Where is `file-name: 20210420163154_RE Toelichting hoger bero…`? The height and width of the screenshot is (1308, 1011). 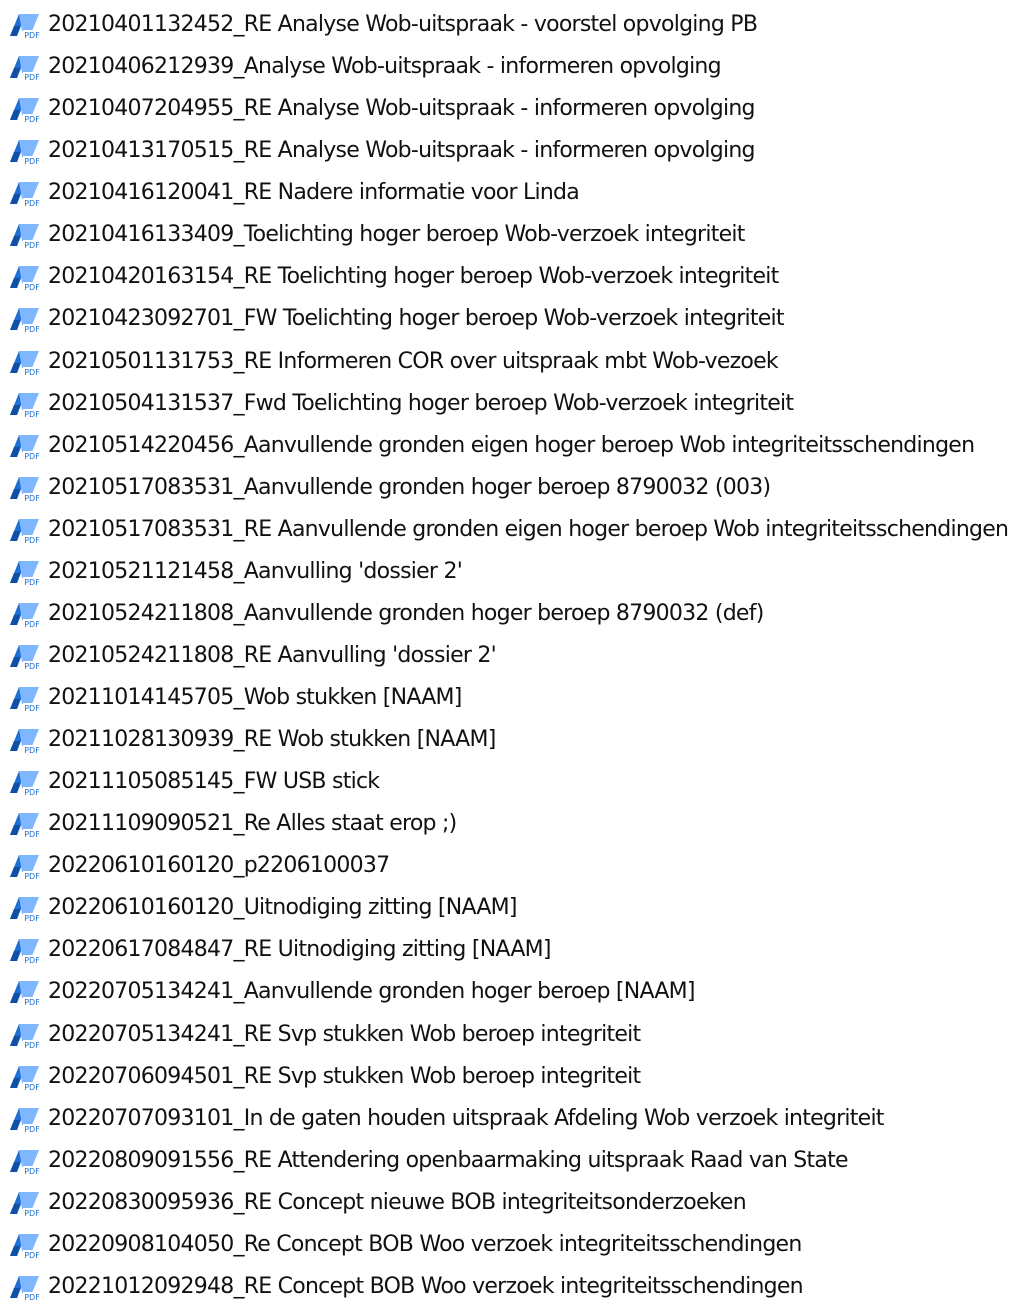
file-name: 20210420163154_RE Toelichting hoger bero… is located at coordinates (413, 277).